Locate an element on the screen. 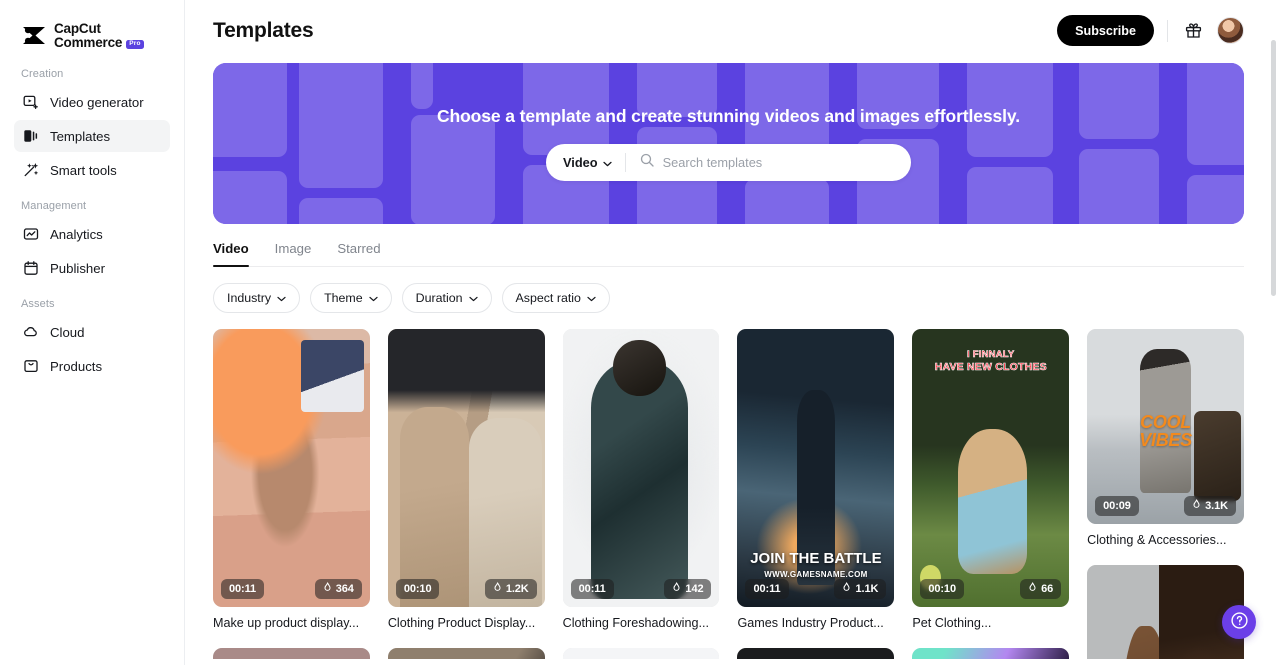 Image resolution: width=1280 pixels, height=665 pixels. usage-count: 66 is located at coordinates (1047, 589).